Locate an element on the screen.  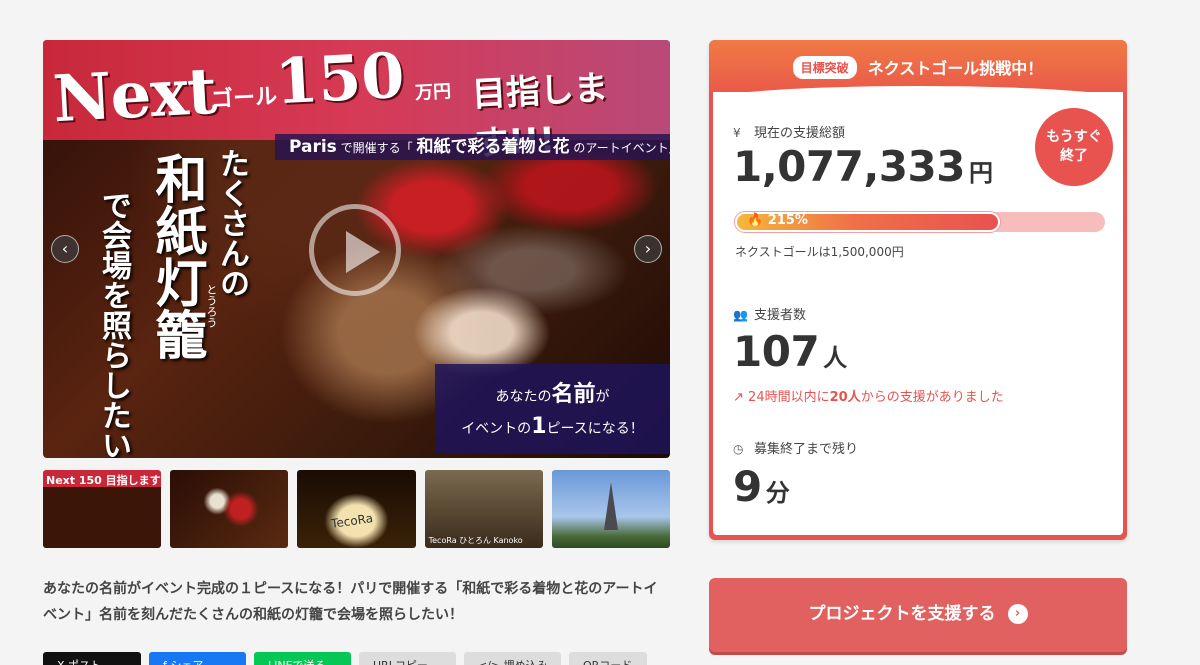
hero-amount-text: 150 is located at coordinates (340, 79).